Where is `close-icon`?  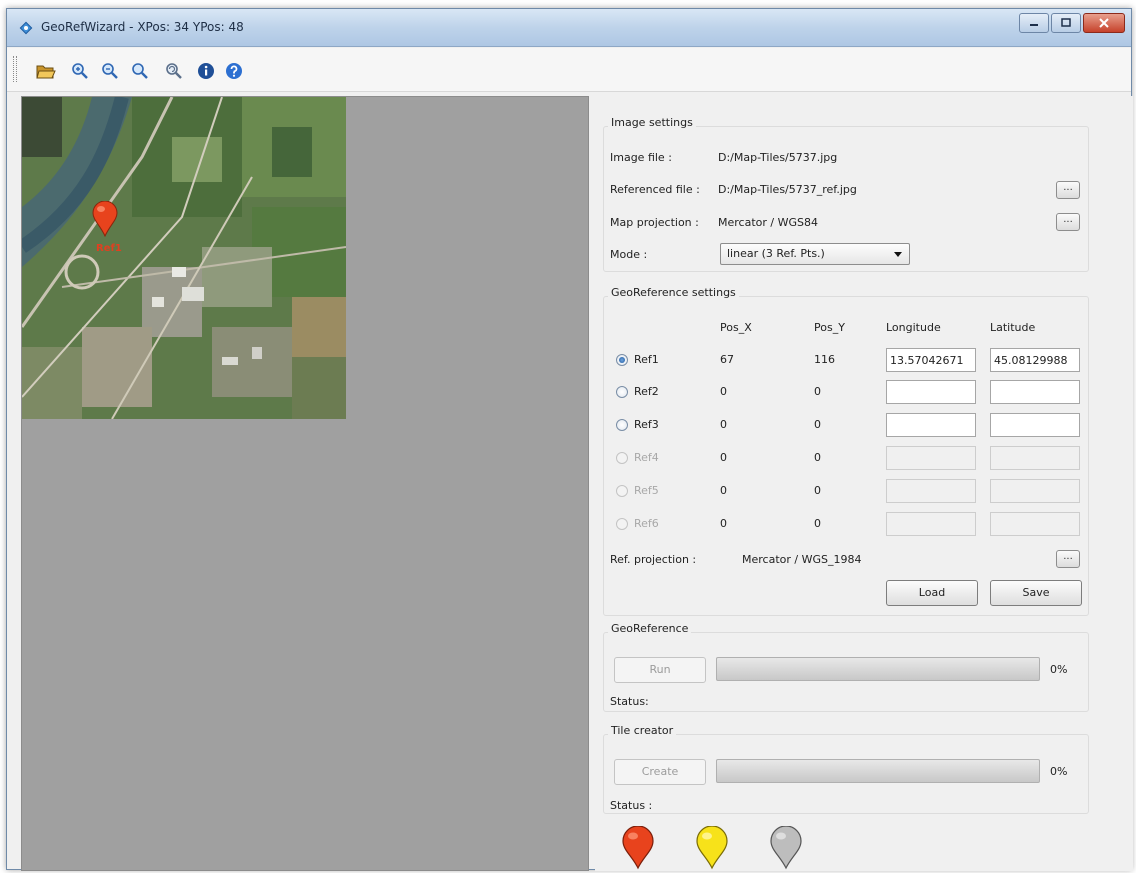 close-icon is located at coordinates (1104, 23).